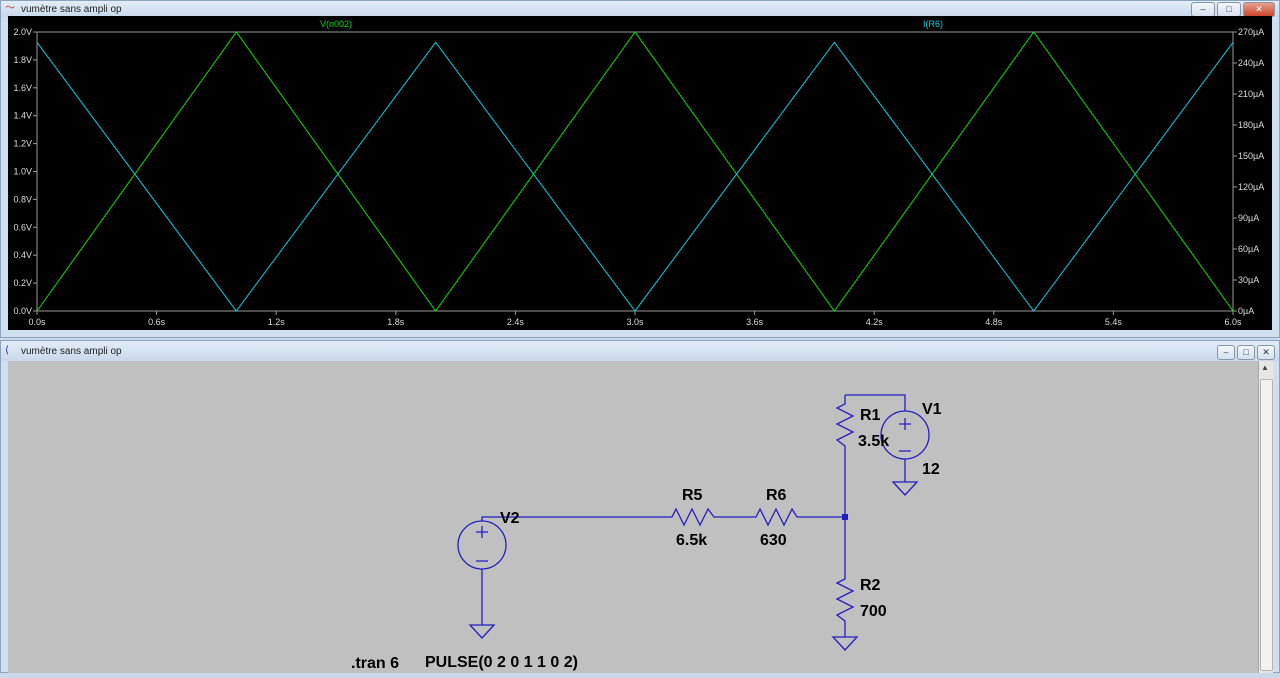 The height and width of the screenshot is (678, 1280). Describe the element at coordinates (22, 283) in the screenshot. I see `left-tick-label: 0.2V` at that location.